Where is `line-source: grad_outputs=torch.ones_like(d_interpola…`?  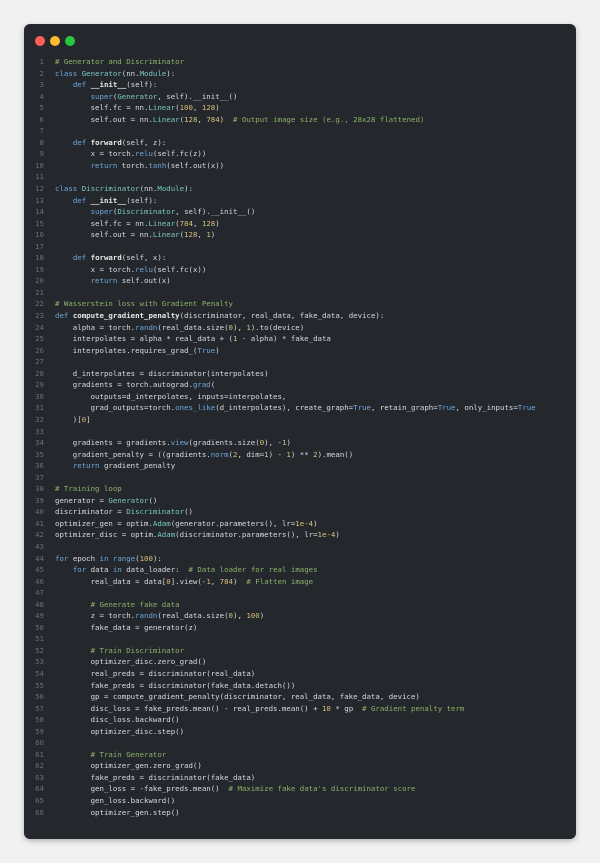
line-source: grad_outputs=torch.ones_like(d_interpola… is located at coordinates (295, 408).